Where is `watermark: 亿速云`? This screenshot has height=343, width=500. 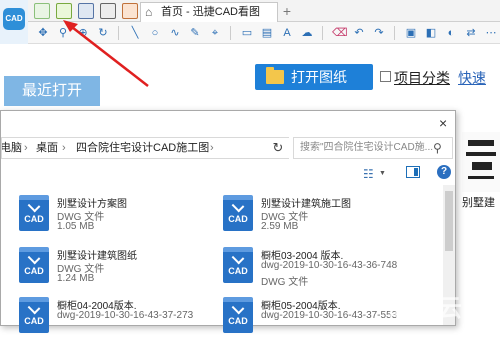 watermark: 亿速云 is located at coordinates (425, 308).